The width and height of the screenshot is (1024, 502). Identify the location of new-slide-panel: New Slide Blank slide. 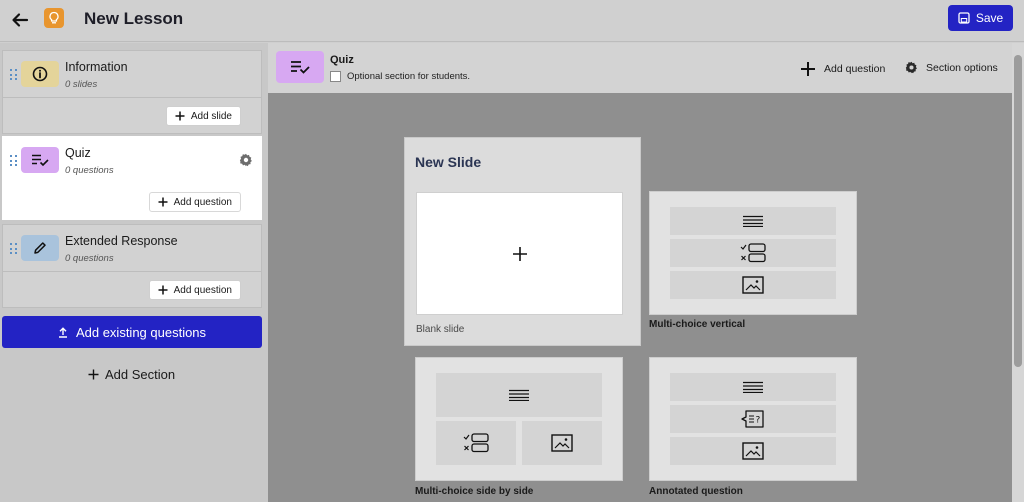
(522, 241).